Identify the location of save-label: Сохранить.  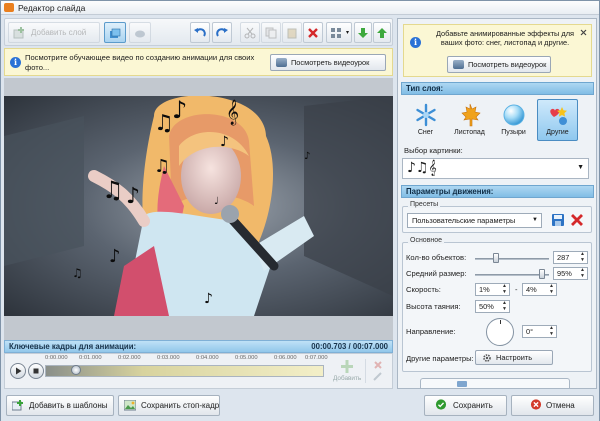
(473, 405).